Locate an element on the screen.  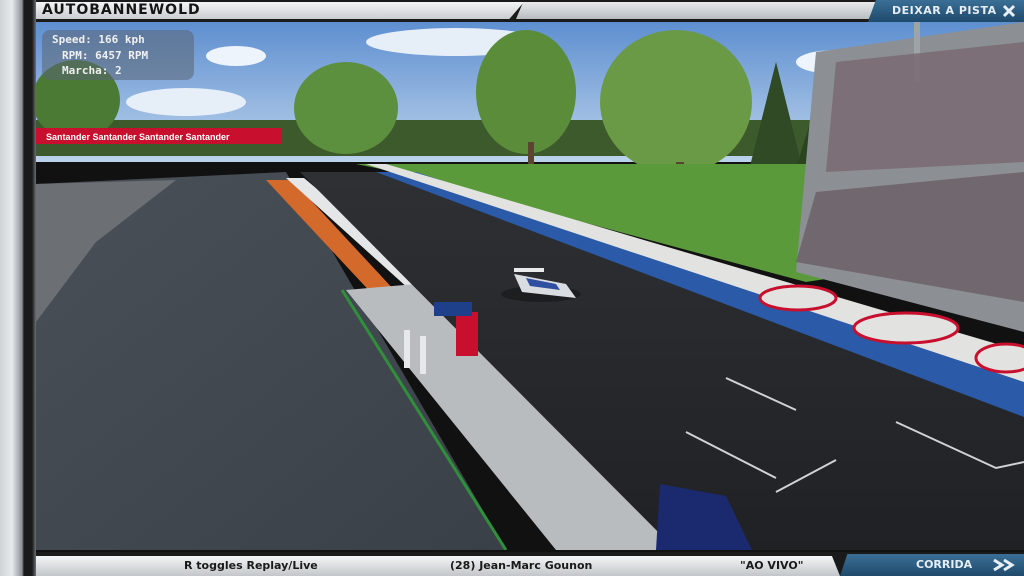
close-x-icon is located at coordinates (1009, 11).